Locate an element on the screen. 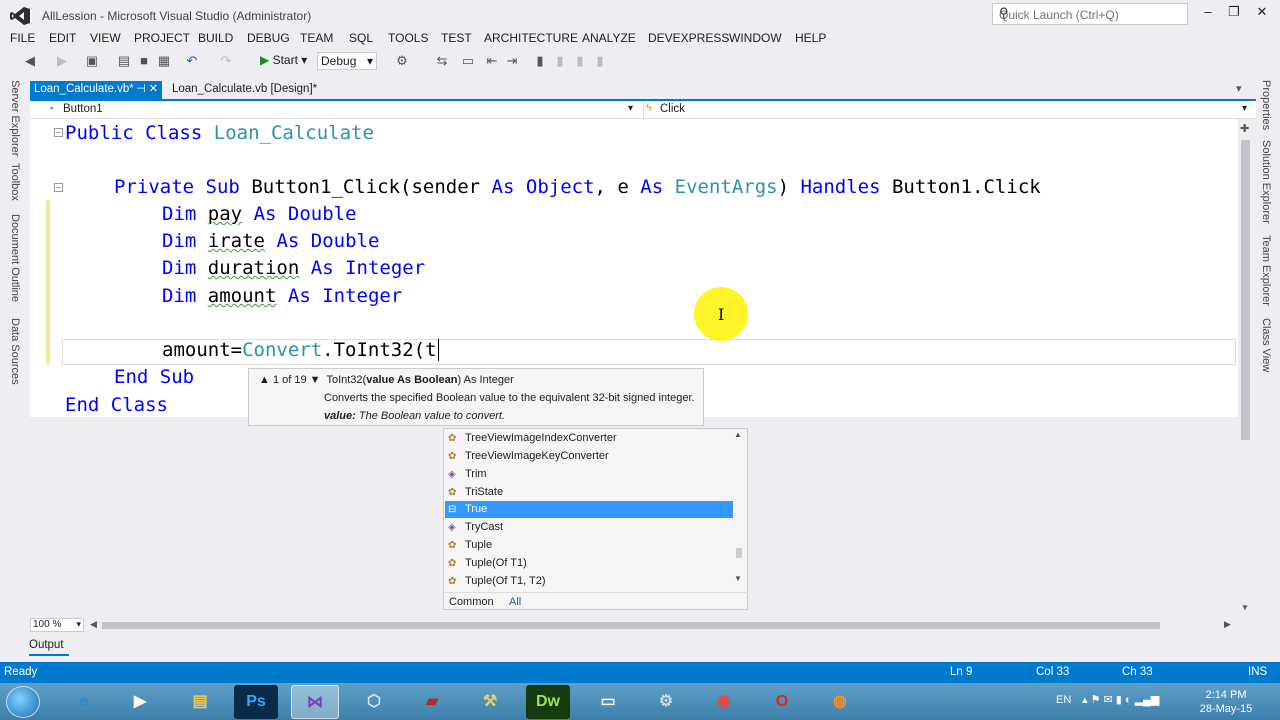 This screenshot has height=720, width=1280. comment-icon: ⇤ is located at coordinates (492, 61).